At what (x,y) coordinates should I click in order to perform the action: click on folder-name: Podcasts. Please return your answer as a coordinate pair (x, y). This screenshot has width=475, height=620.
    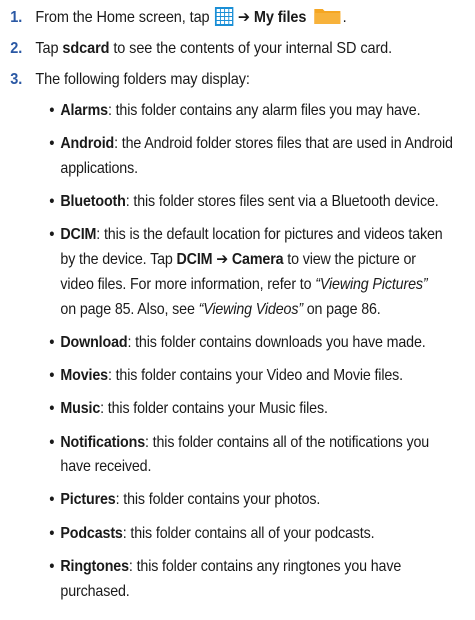
    Looking at the image, I should click on (91, 533).